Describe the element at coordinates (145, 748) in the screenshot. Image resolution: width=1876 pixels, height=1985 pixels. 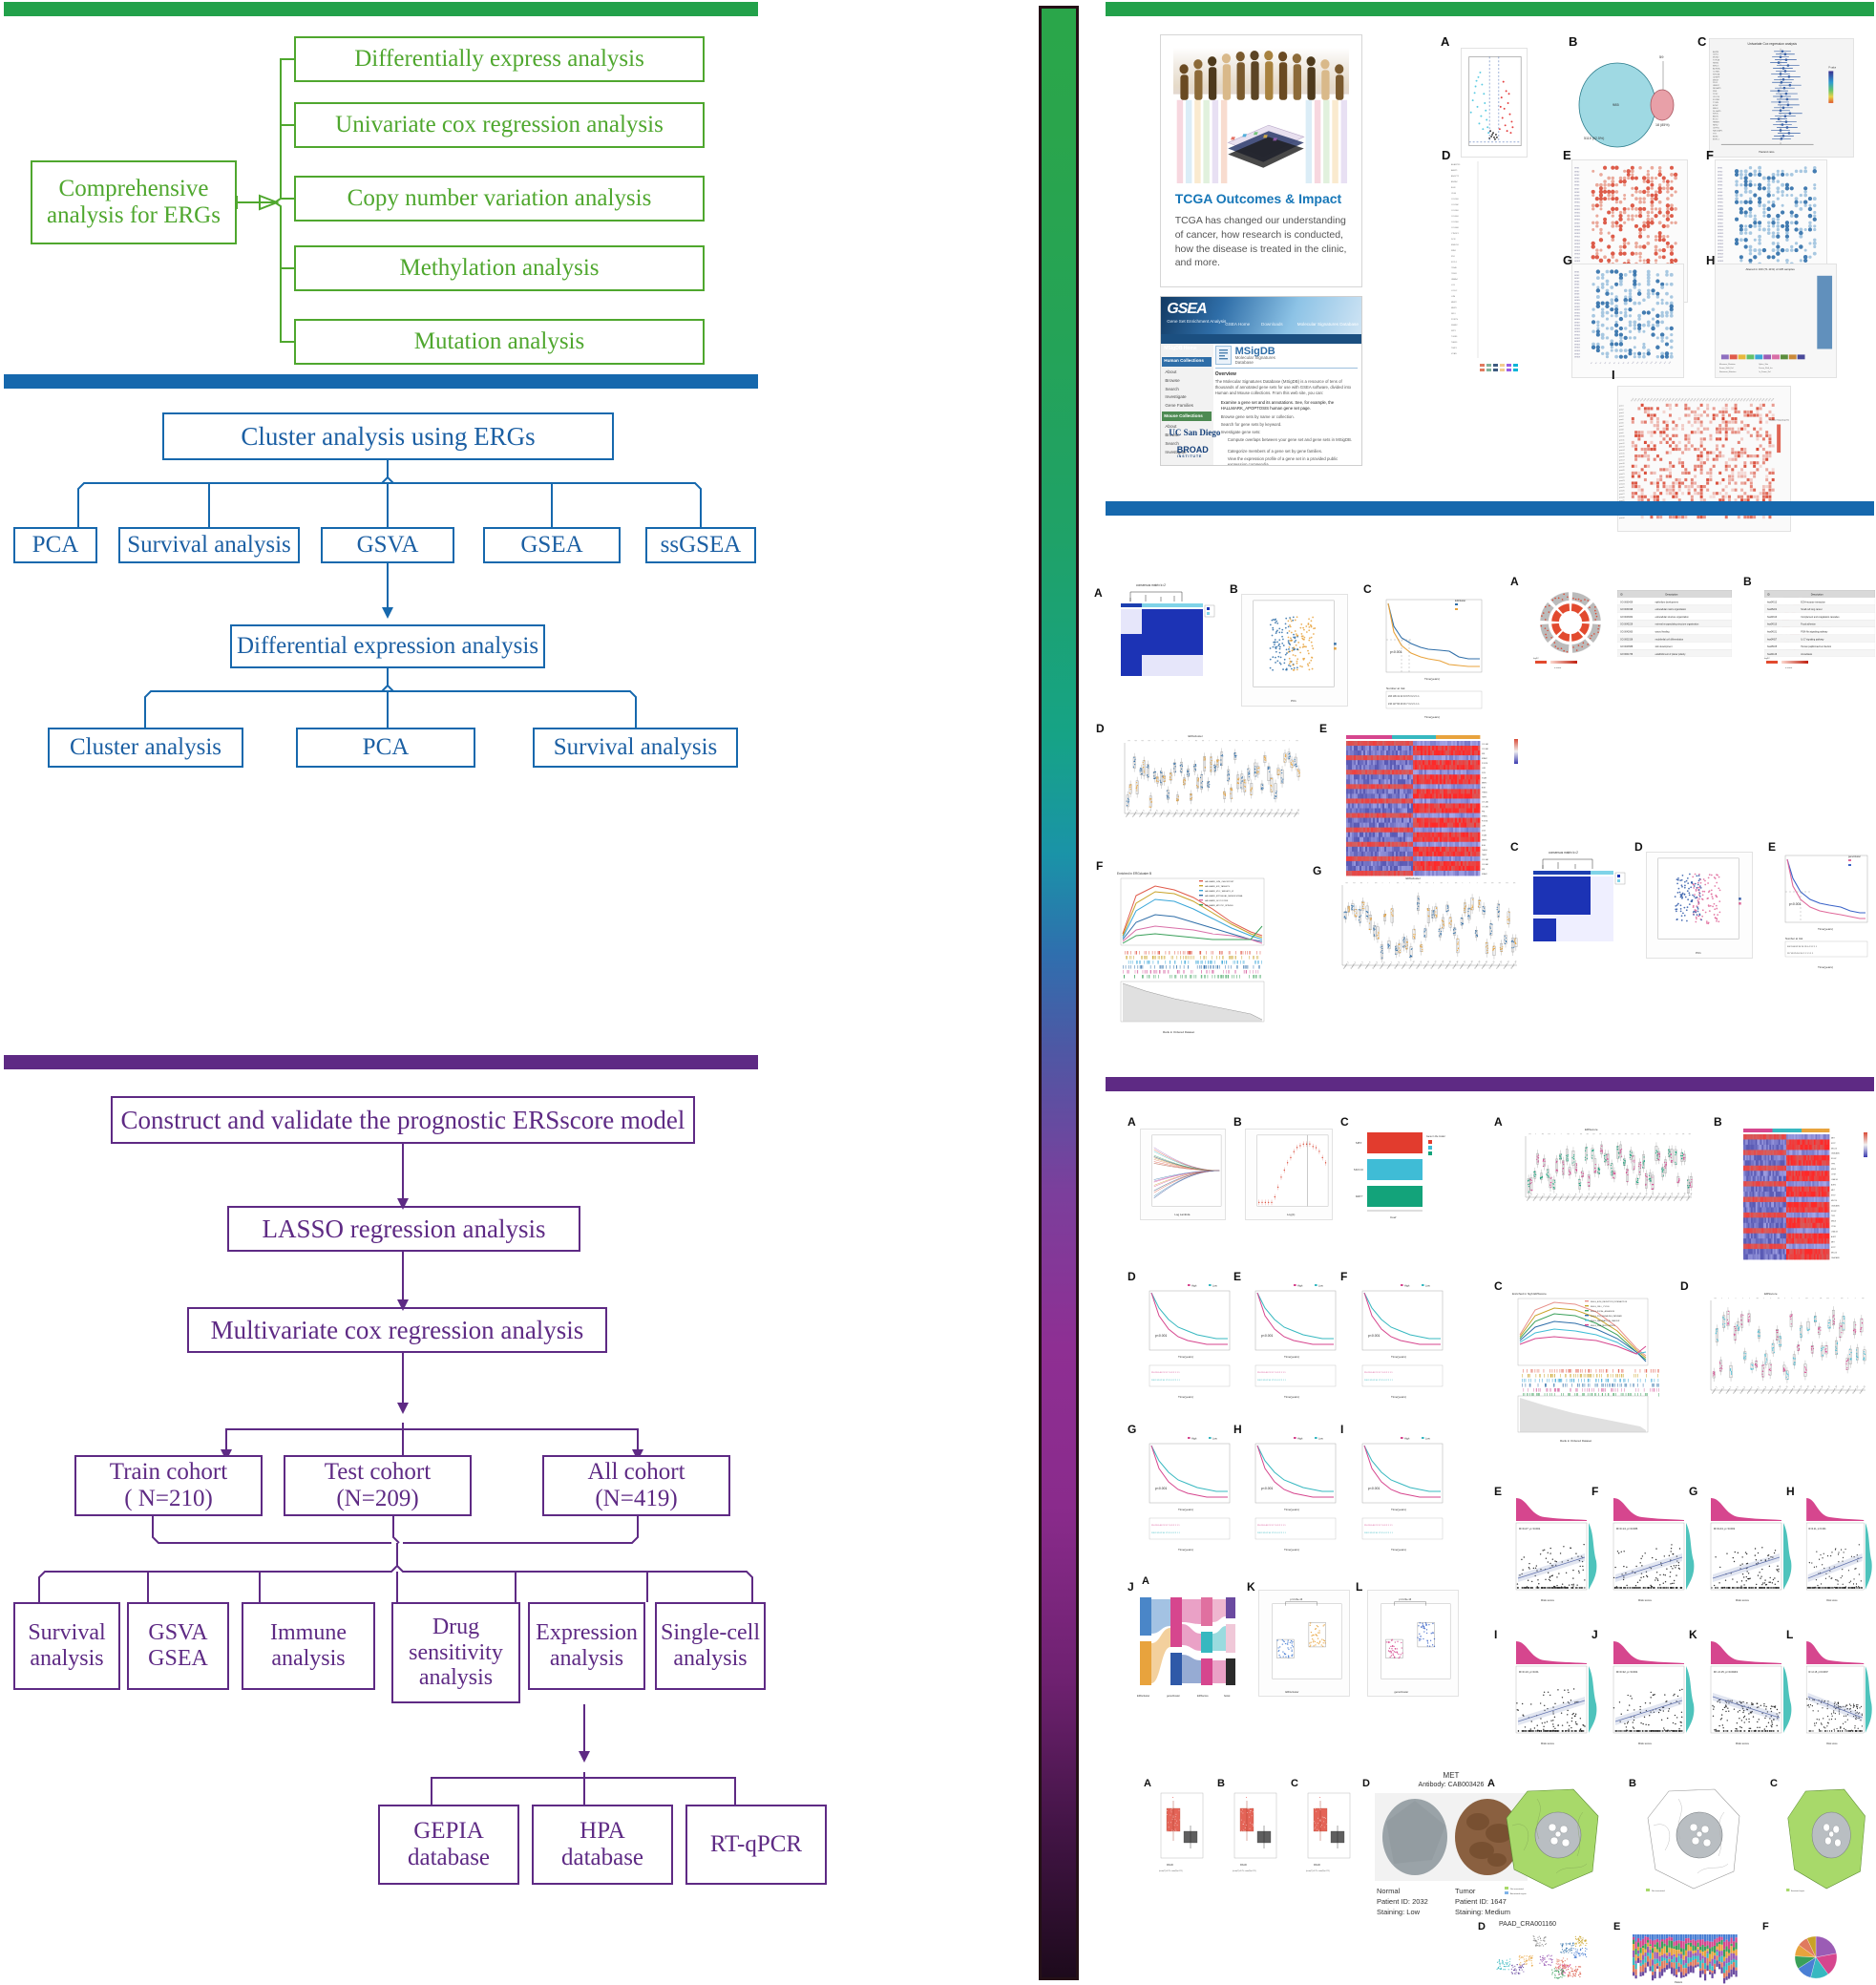
I see `blue-l2-cluster-analysis: Cluster analysis` at that location.